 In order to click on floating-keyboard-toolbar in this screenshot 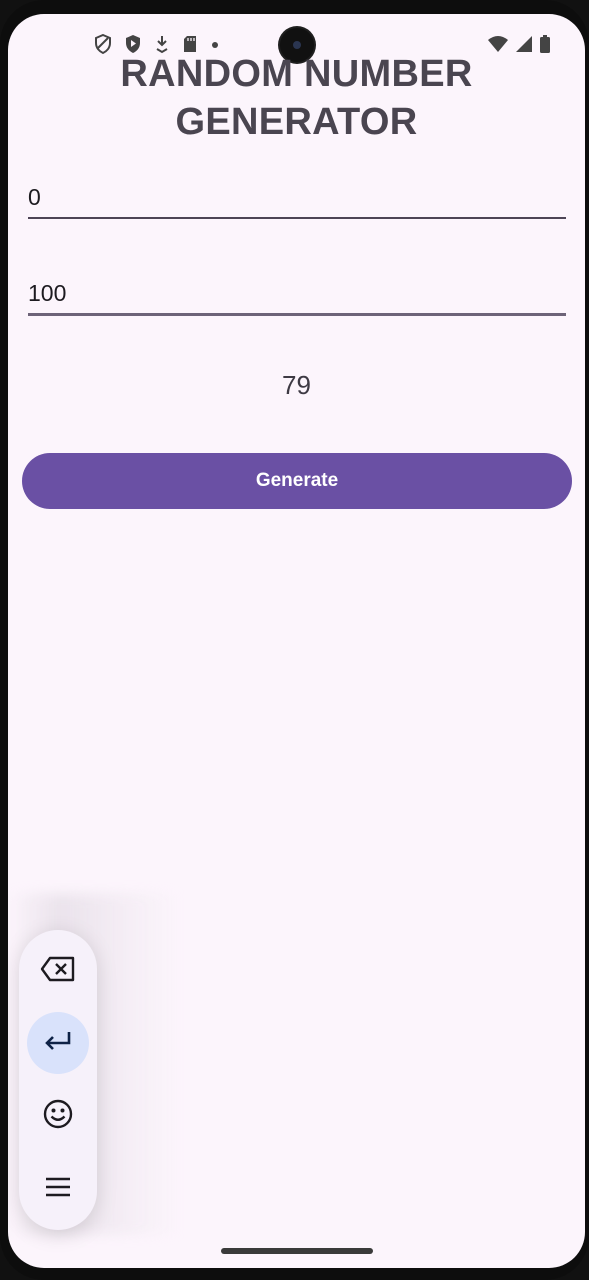, I will do `click(58, 1080)`.